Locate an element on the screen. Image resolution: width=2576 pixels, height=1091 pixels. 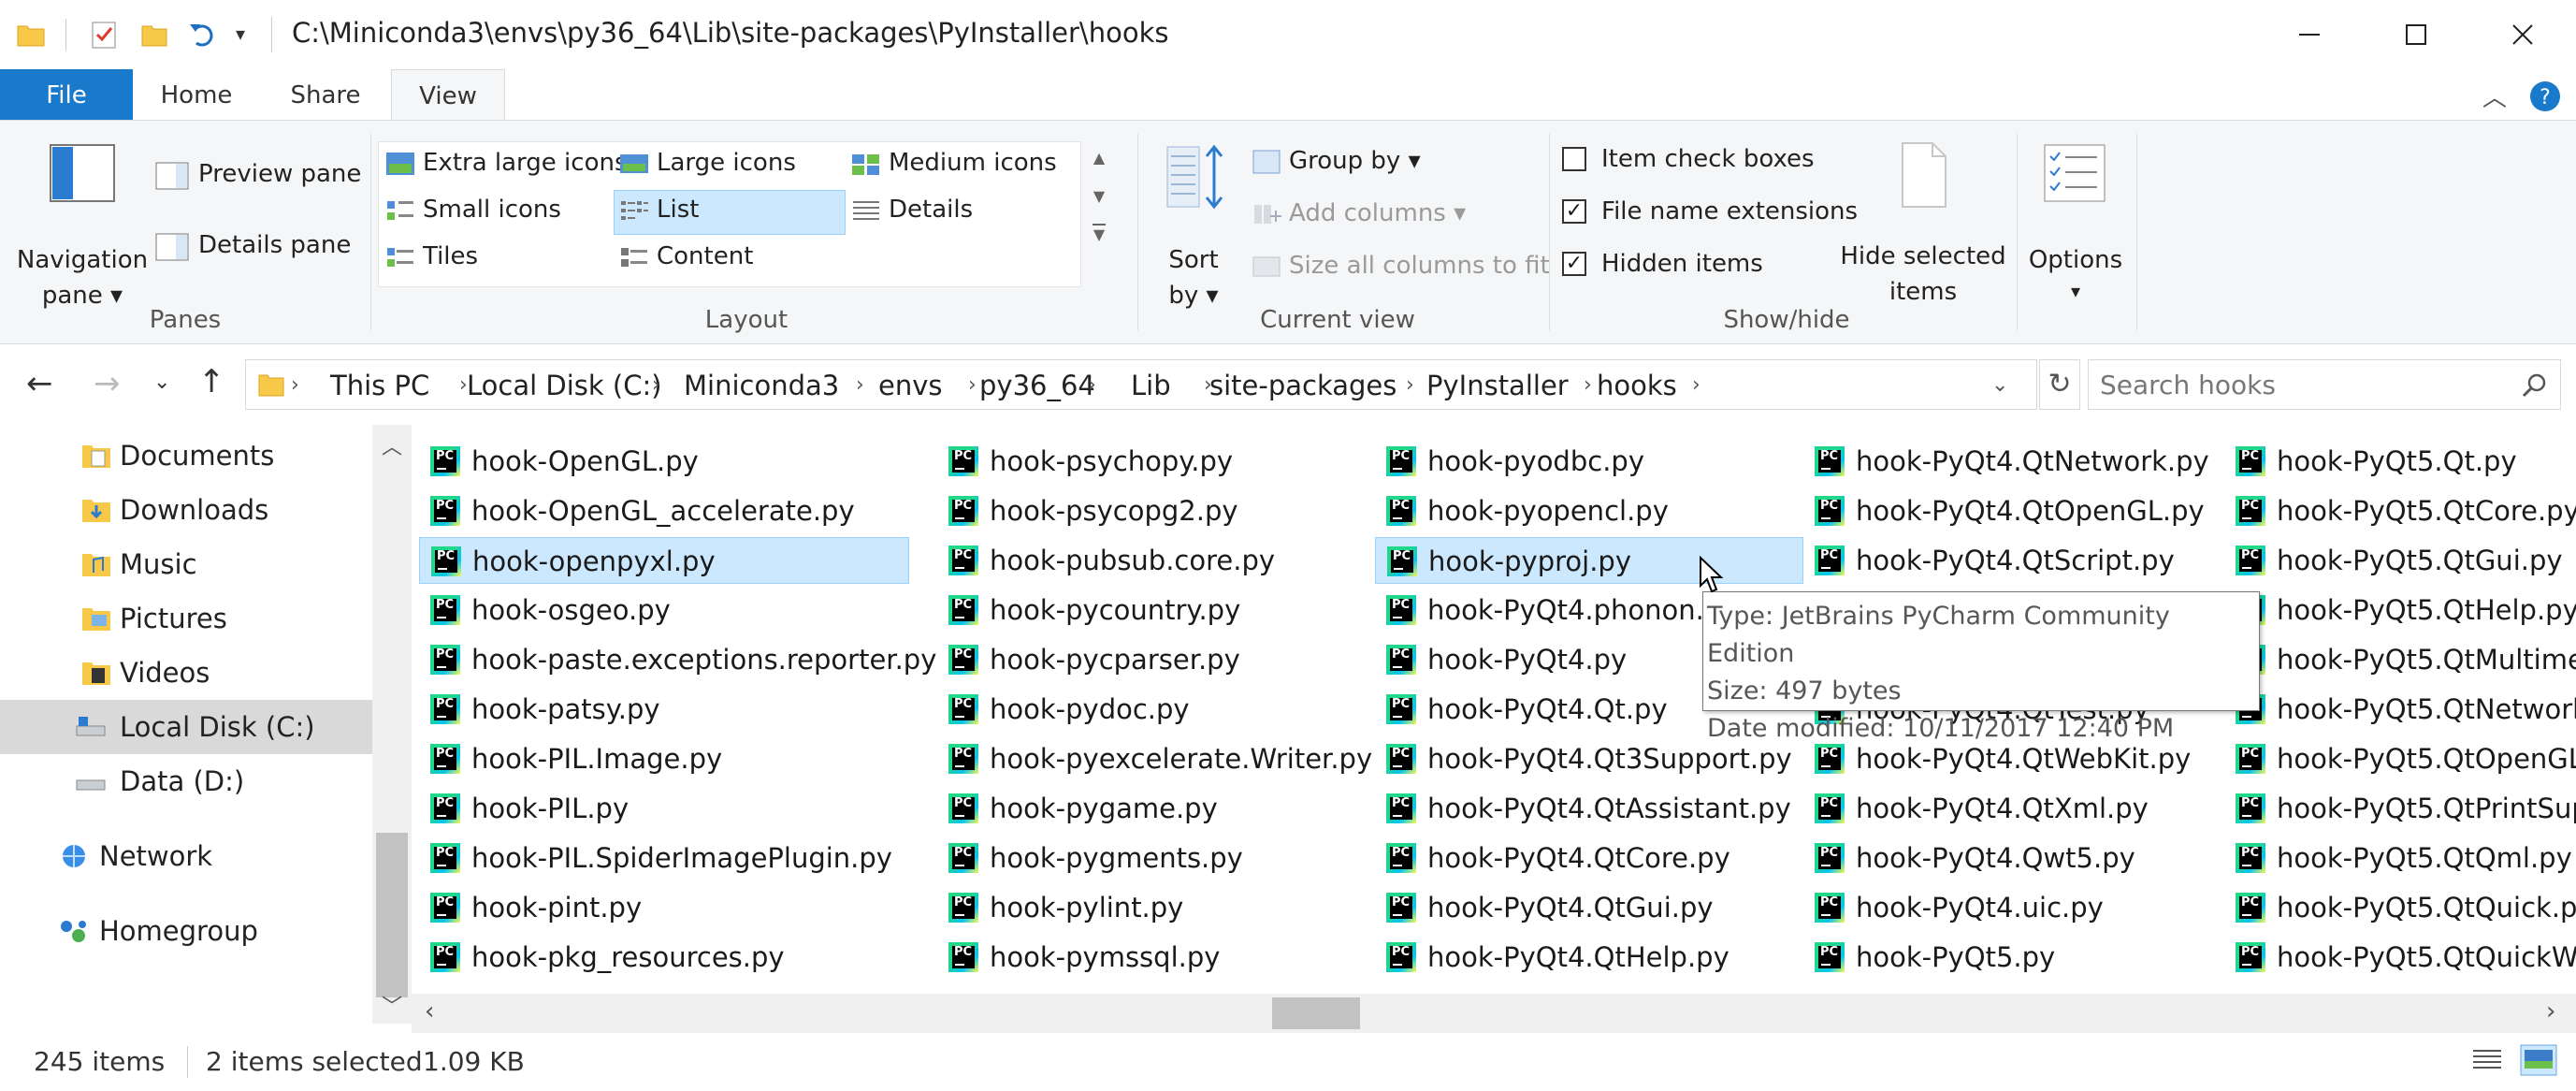
back-button: ← is located at coordinates (39, 383).